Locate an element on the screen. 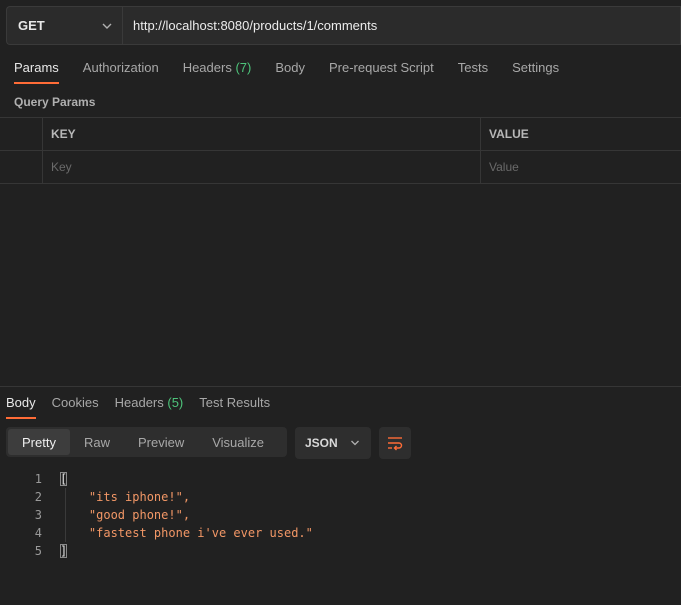  tab-label: Authorization is located at coordinates (120, 67).